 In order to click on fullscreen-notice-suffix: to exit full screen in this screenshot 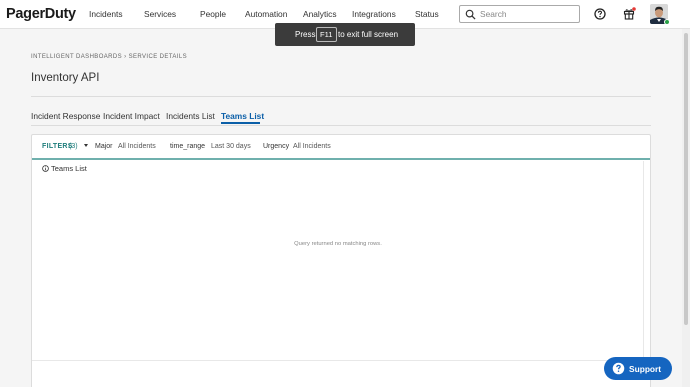, I will do `click(368, 34)`.